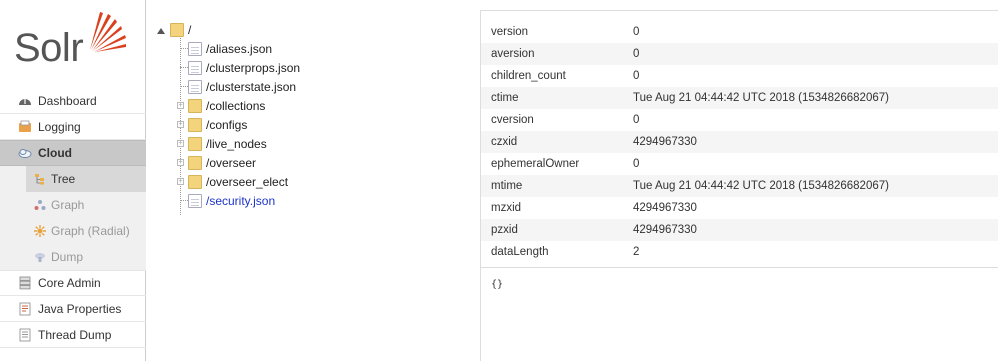 The width and height of the screenshot is (998, 361). Describe the element at coordinates (69, 283) in the screenshot. I see `nav-core-admin-label: Core Admin` at that location.